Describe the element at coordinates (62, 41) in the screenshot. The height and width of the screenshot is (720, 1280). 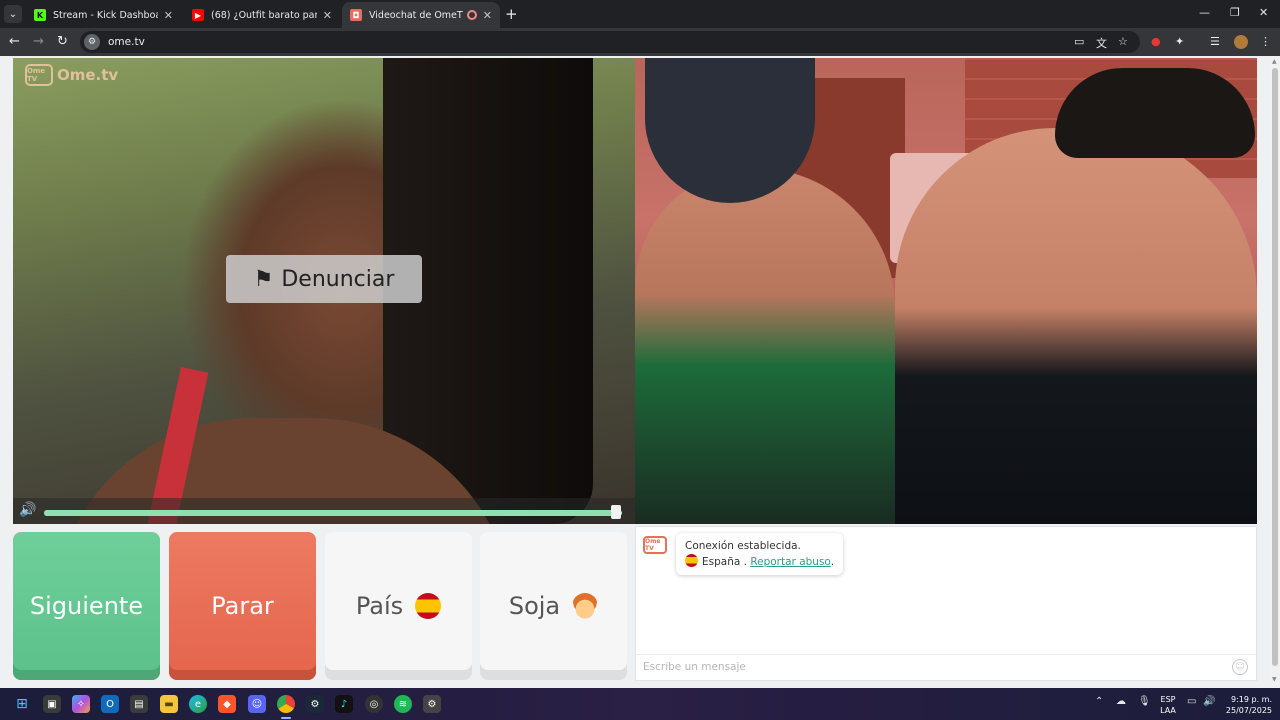
I see `reload-icon: ↻` at that location.